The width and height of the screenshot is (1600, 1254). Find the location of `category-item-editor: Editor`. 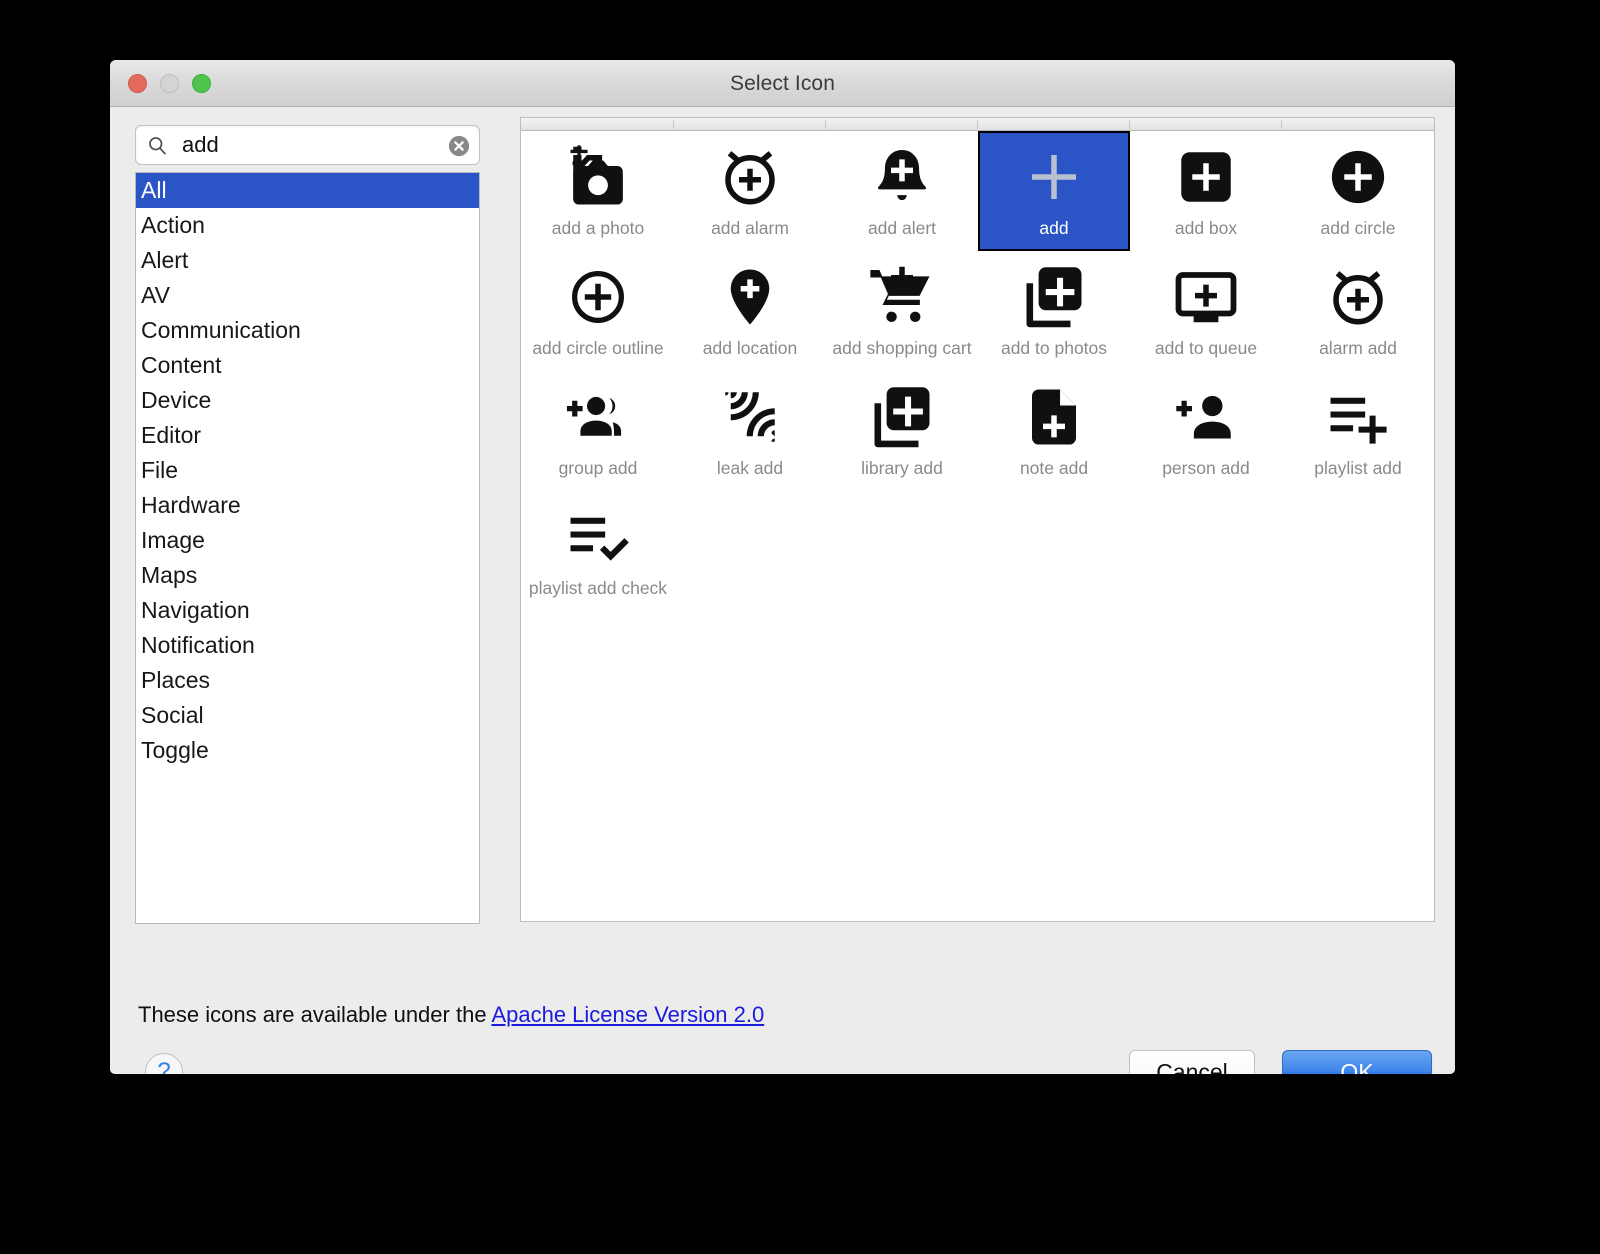

category-item-editor: Editor is located at coordinates (307, 435).